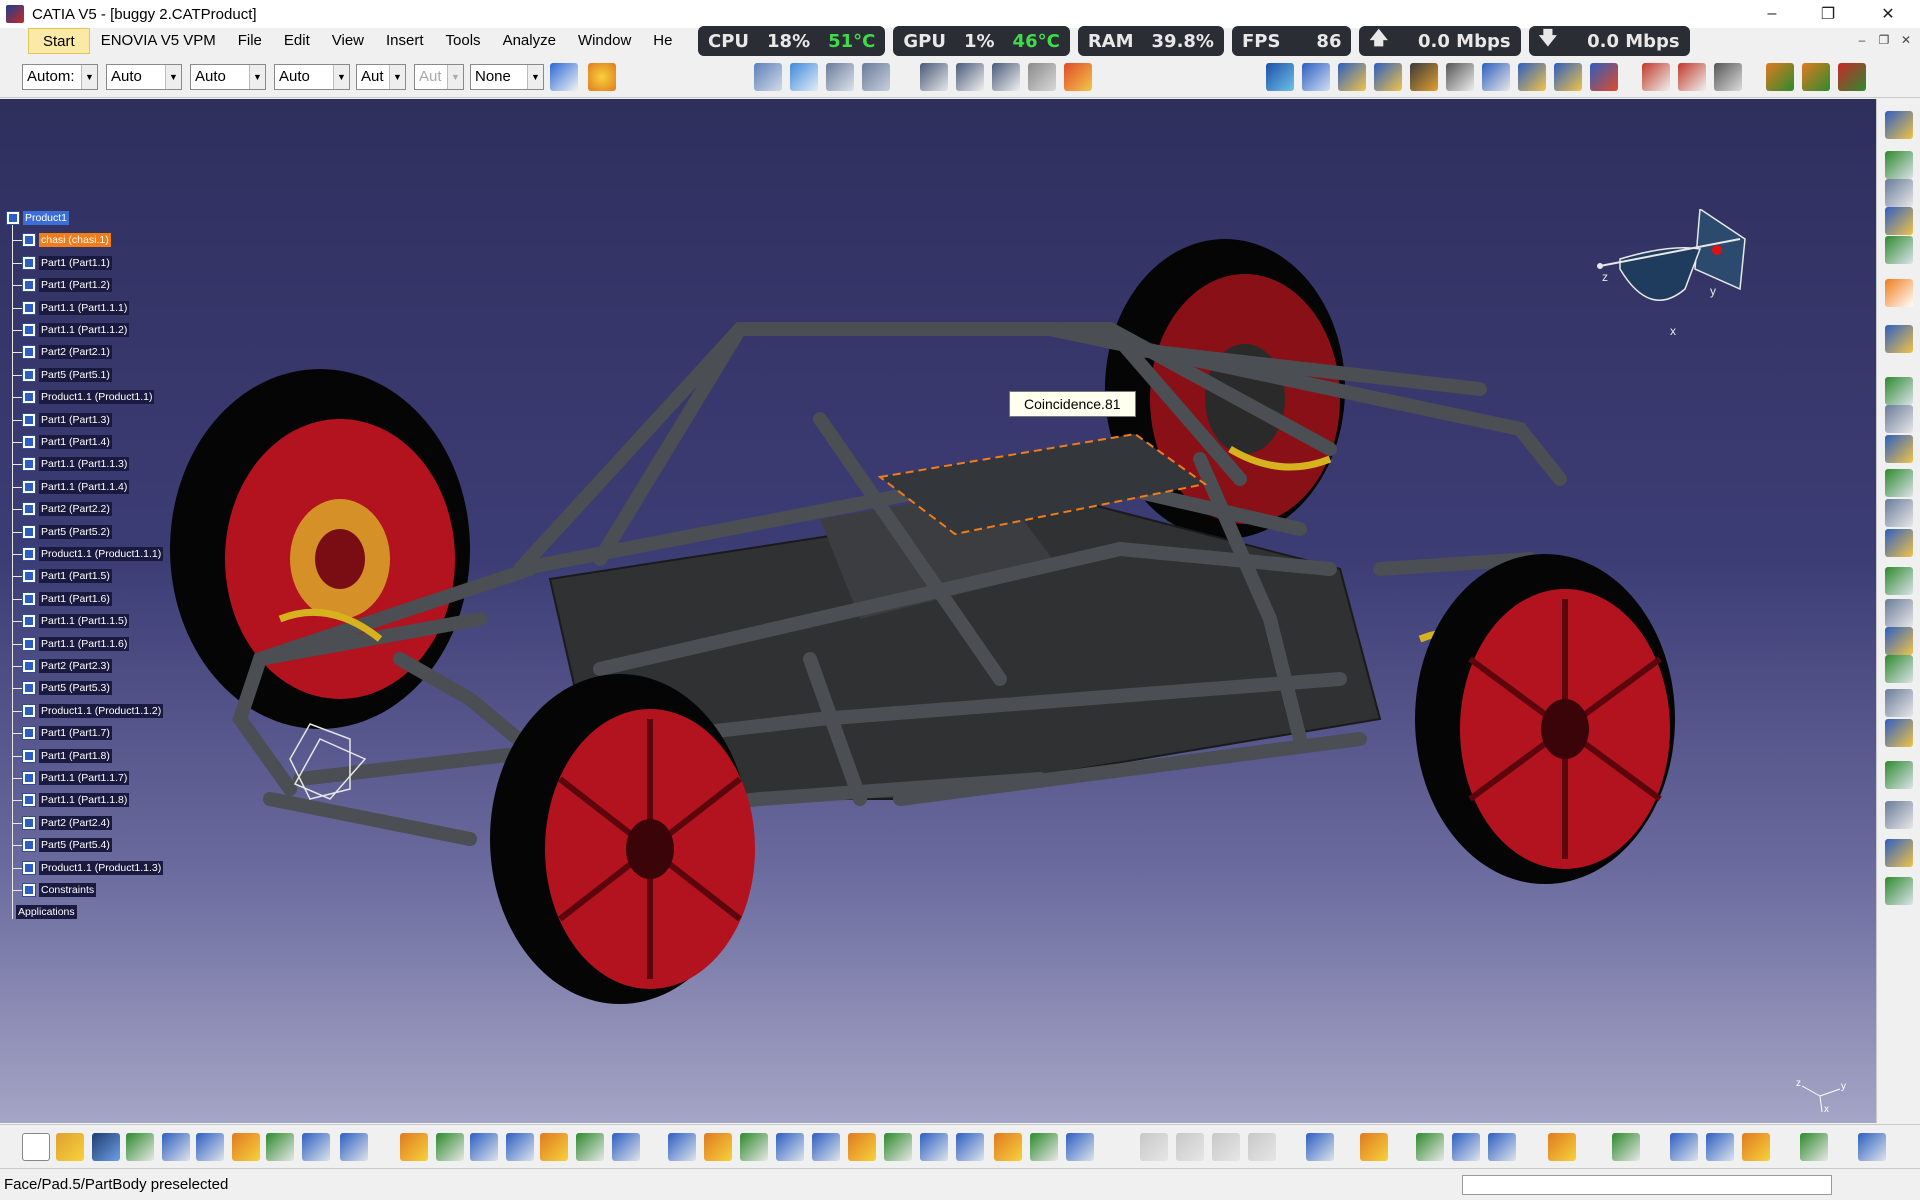  I want to click on line-type-combo: Auto ▼, so click(312, 77).